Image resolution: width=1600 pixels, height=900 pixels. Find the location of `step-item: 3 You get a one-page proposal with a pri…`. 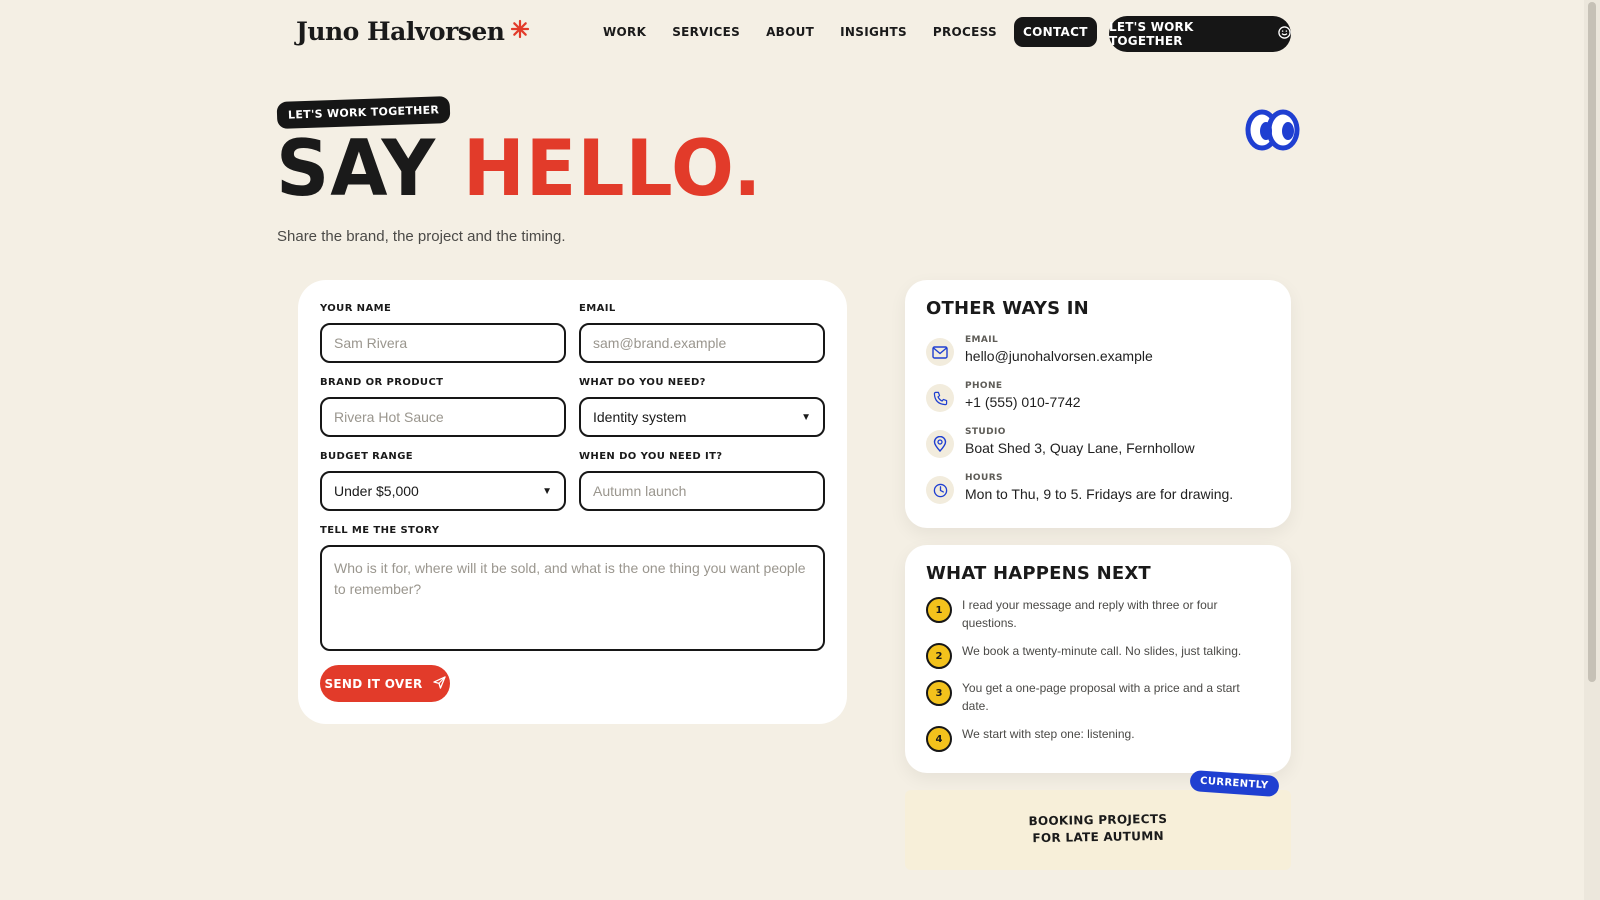

step-item: 3 You get a one-page proposal with a pri… is located at coordinates (1091, 697).